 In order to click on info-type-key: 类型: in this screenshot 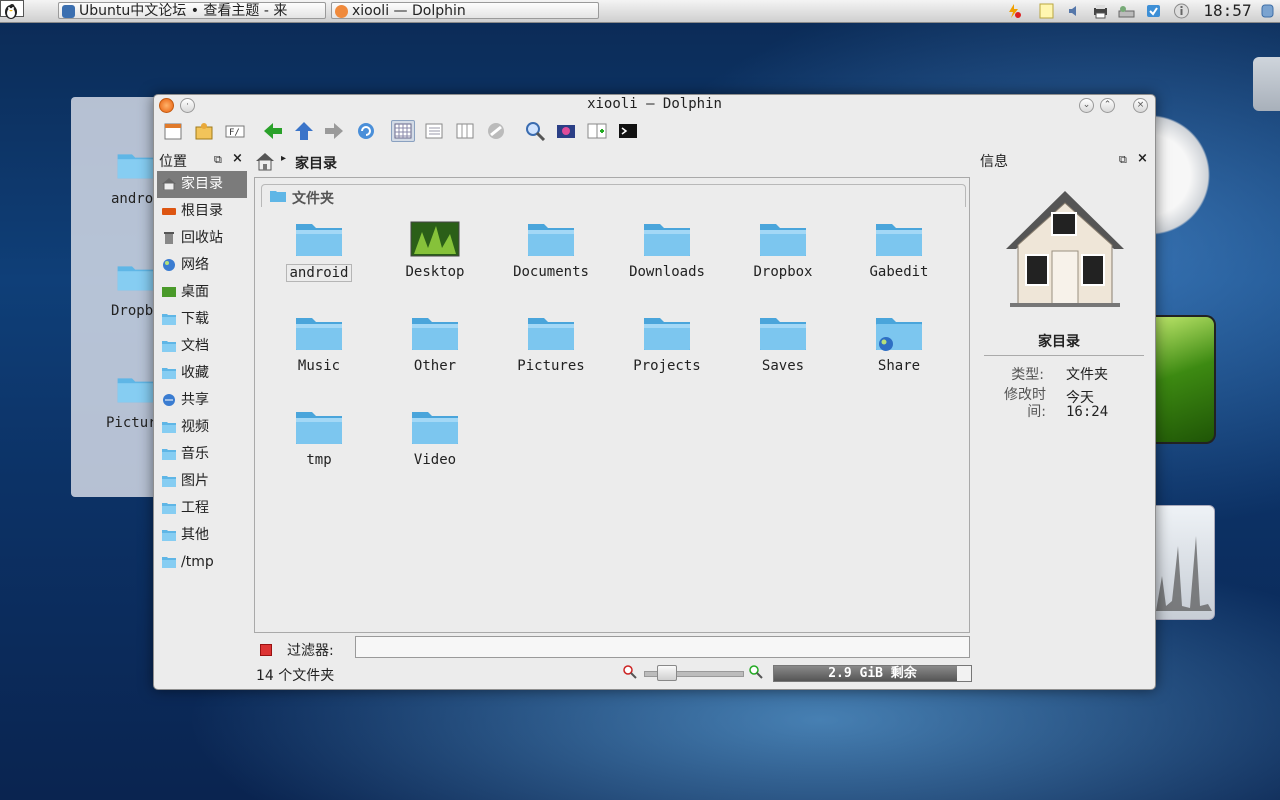, I will do `click(1027, 375)`.